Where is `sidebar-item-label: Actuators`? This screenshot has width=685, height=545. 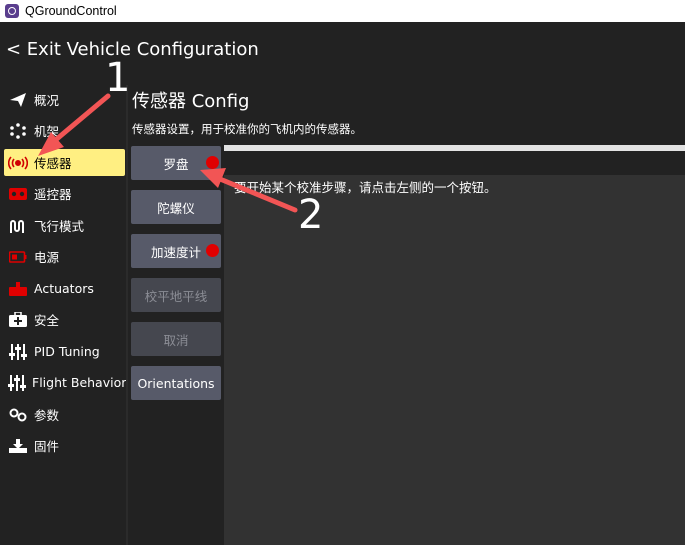
sidebar-item-label: Actuators is located at coordinates (64, 288).